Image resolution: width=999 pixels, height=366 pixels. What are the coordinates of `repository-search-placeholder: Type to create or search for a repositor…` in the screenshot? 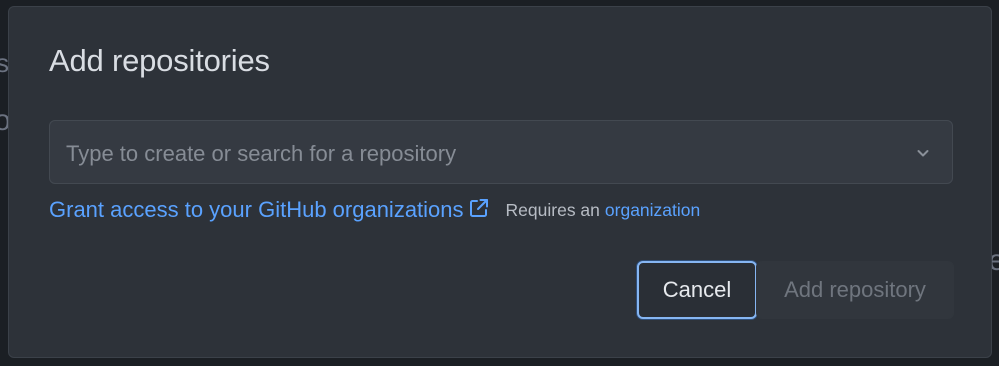 It's located at (261, 153).